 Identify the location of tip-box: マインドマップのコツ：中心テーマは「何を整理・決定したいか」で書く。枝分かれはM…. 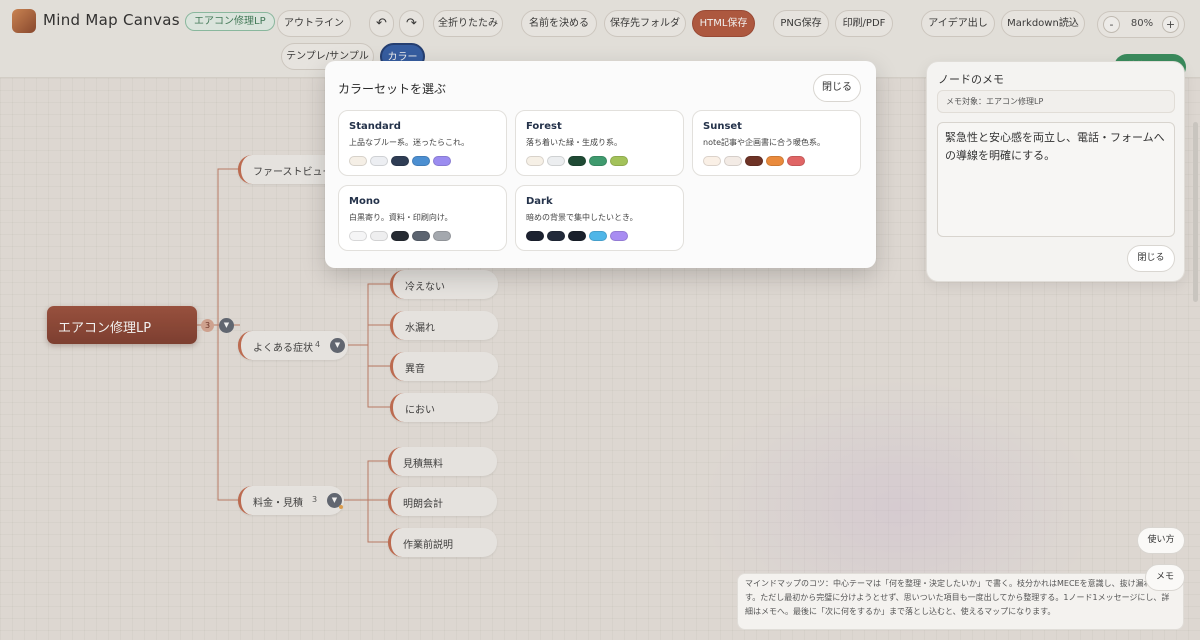
(960, 601).